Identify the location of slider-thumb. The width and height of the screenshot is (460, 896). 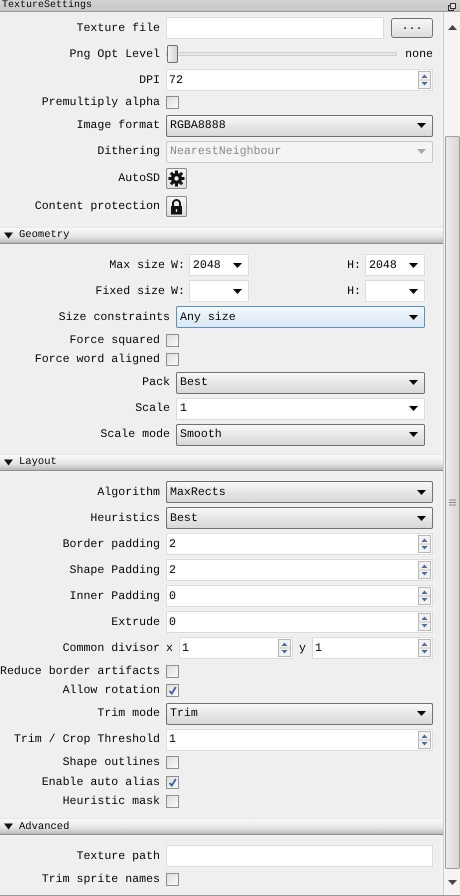
(172, 54).